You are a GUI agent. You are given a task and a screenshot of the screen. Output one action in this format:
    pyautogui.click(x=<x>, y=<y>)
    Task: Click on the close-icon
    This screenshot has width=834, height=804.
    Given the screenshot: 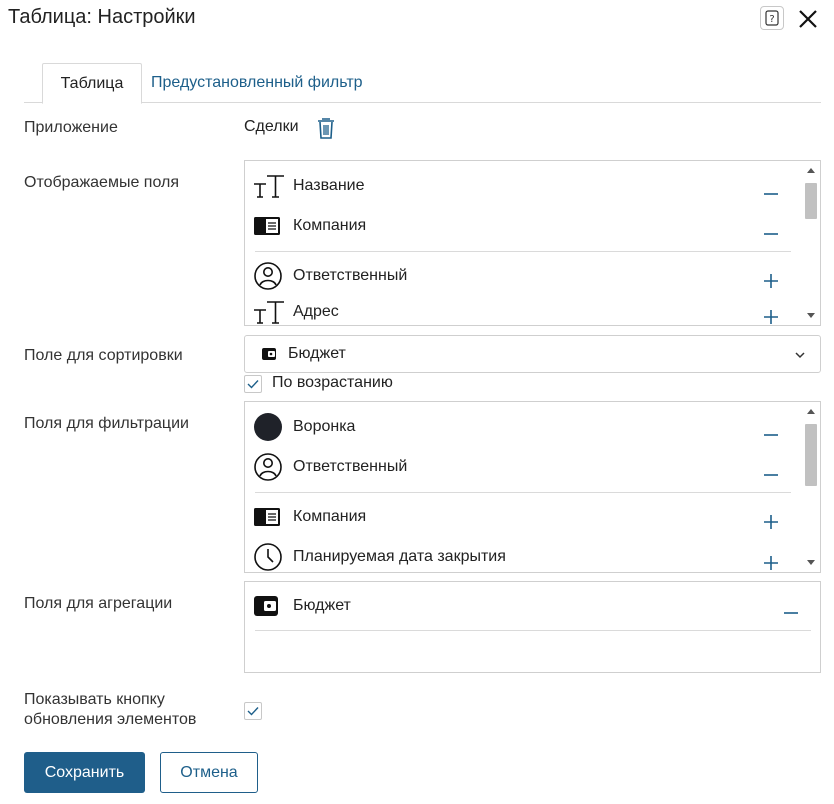 What is the action you would take?
    pyautogui.click(x=808, y=19)
    